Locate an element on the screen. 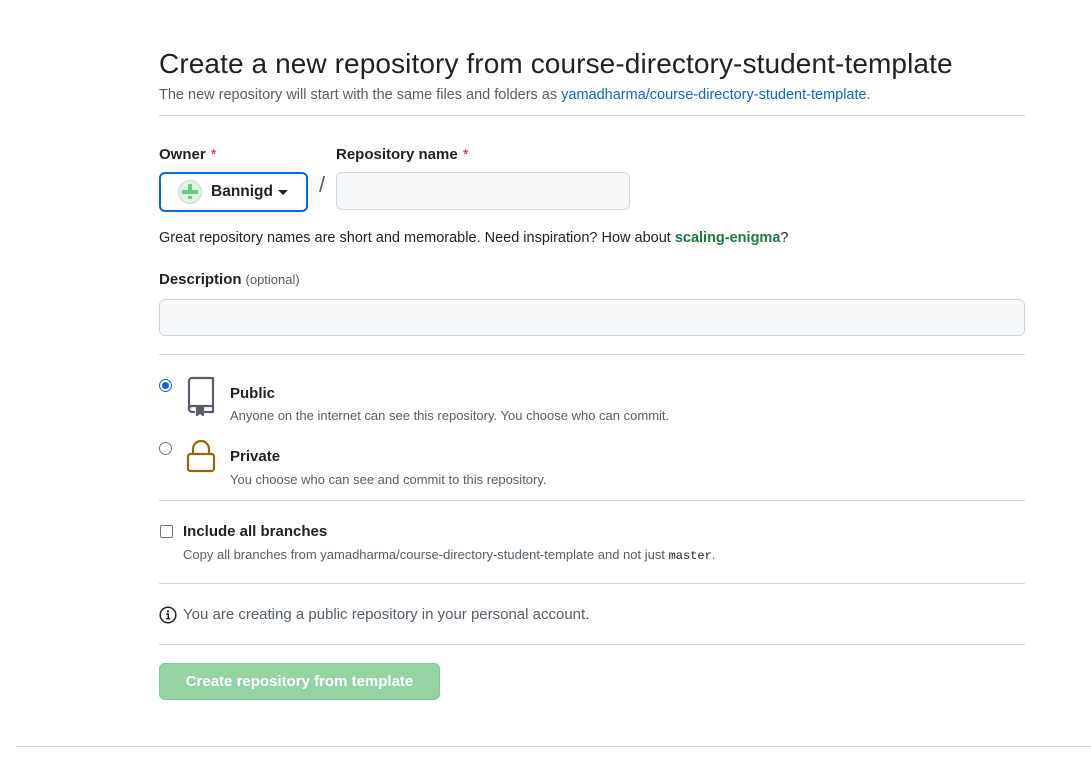  repo-name-input is located at coordinates (483, 191).